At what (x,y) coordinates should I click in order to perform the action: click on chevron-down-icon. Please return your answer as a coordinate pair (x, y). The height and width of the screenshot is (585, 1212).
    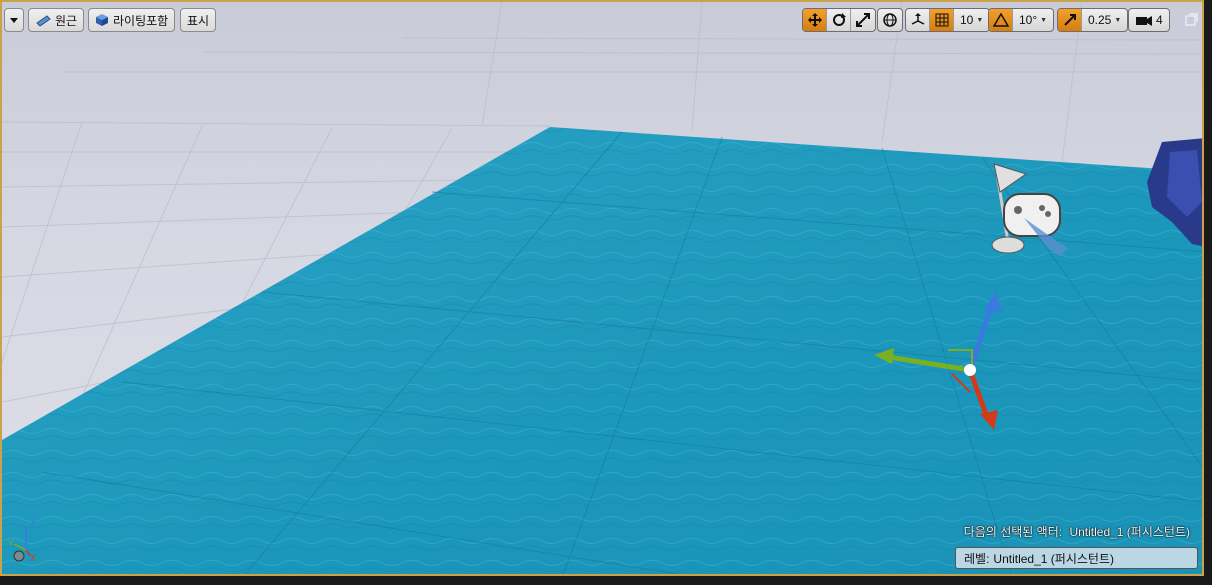
    Looking at the image, I should click on (14, 20).